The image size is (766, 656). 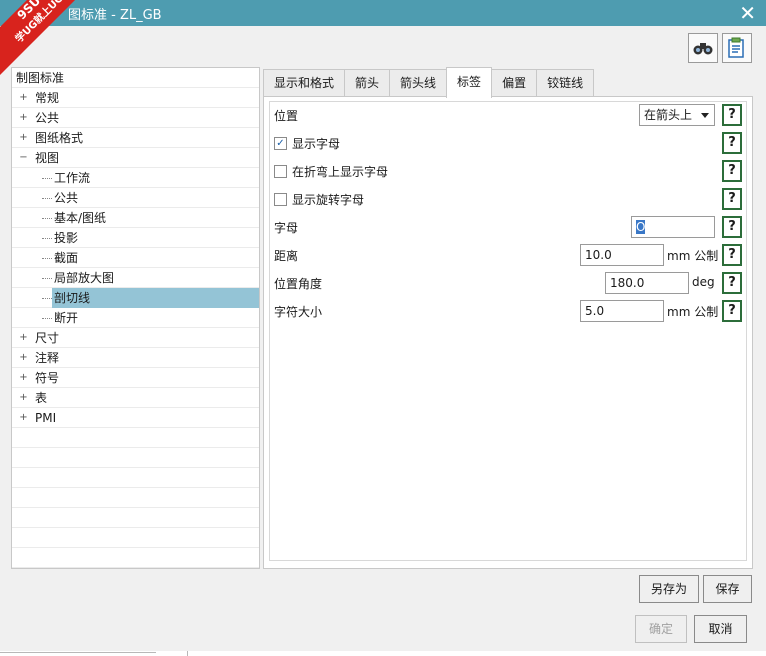 What do you see at coordinates (286, 228) in the screenshot?
I see `letter-label: 字母` at bounding box center [286, 228].